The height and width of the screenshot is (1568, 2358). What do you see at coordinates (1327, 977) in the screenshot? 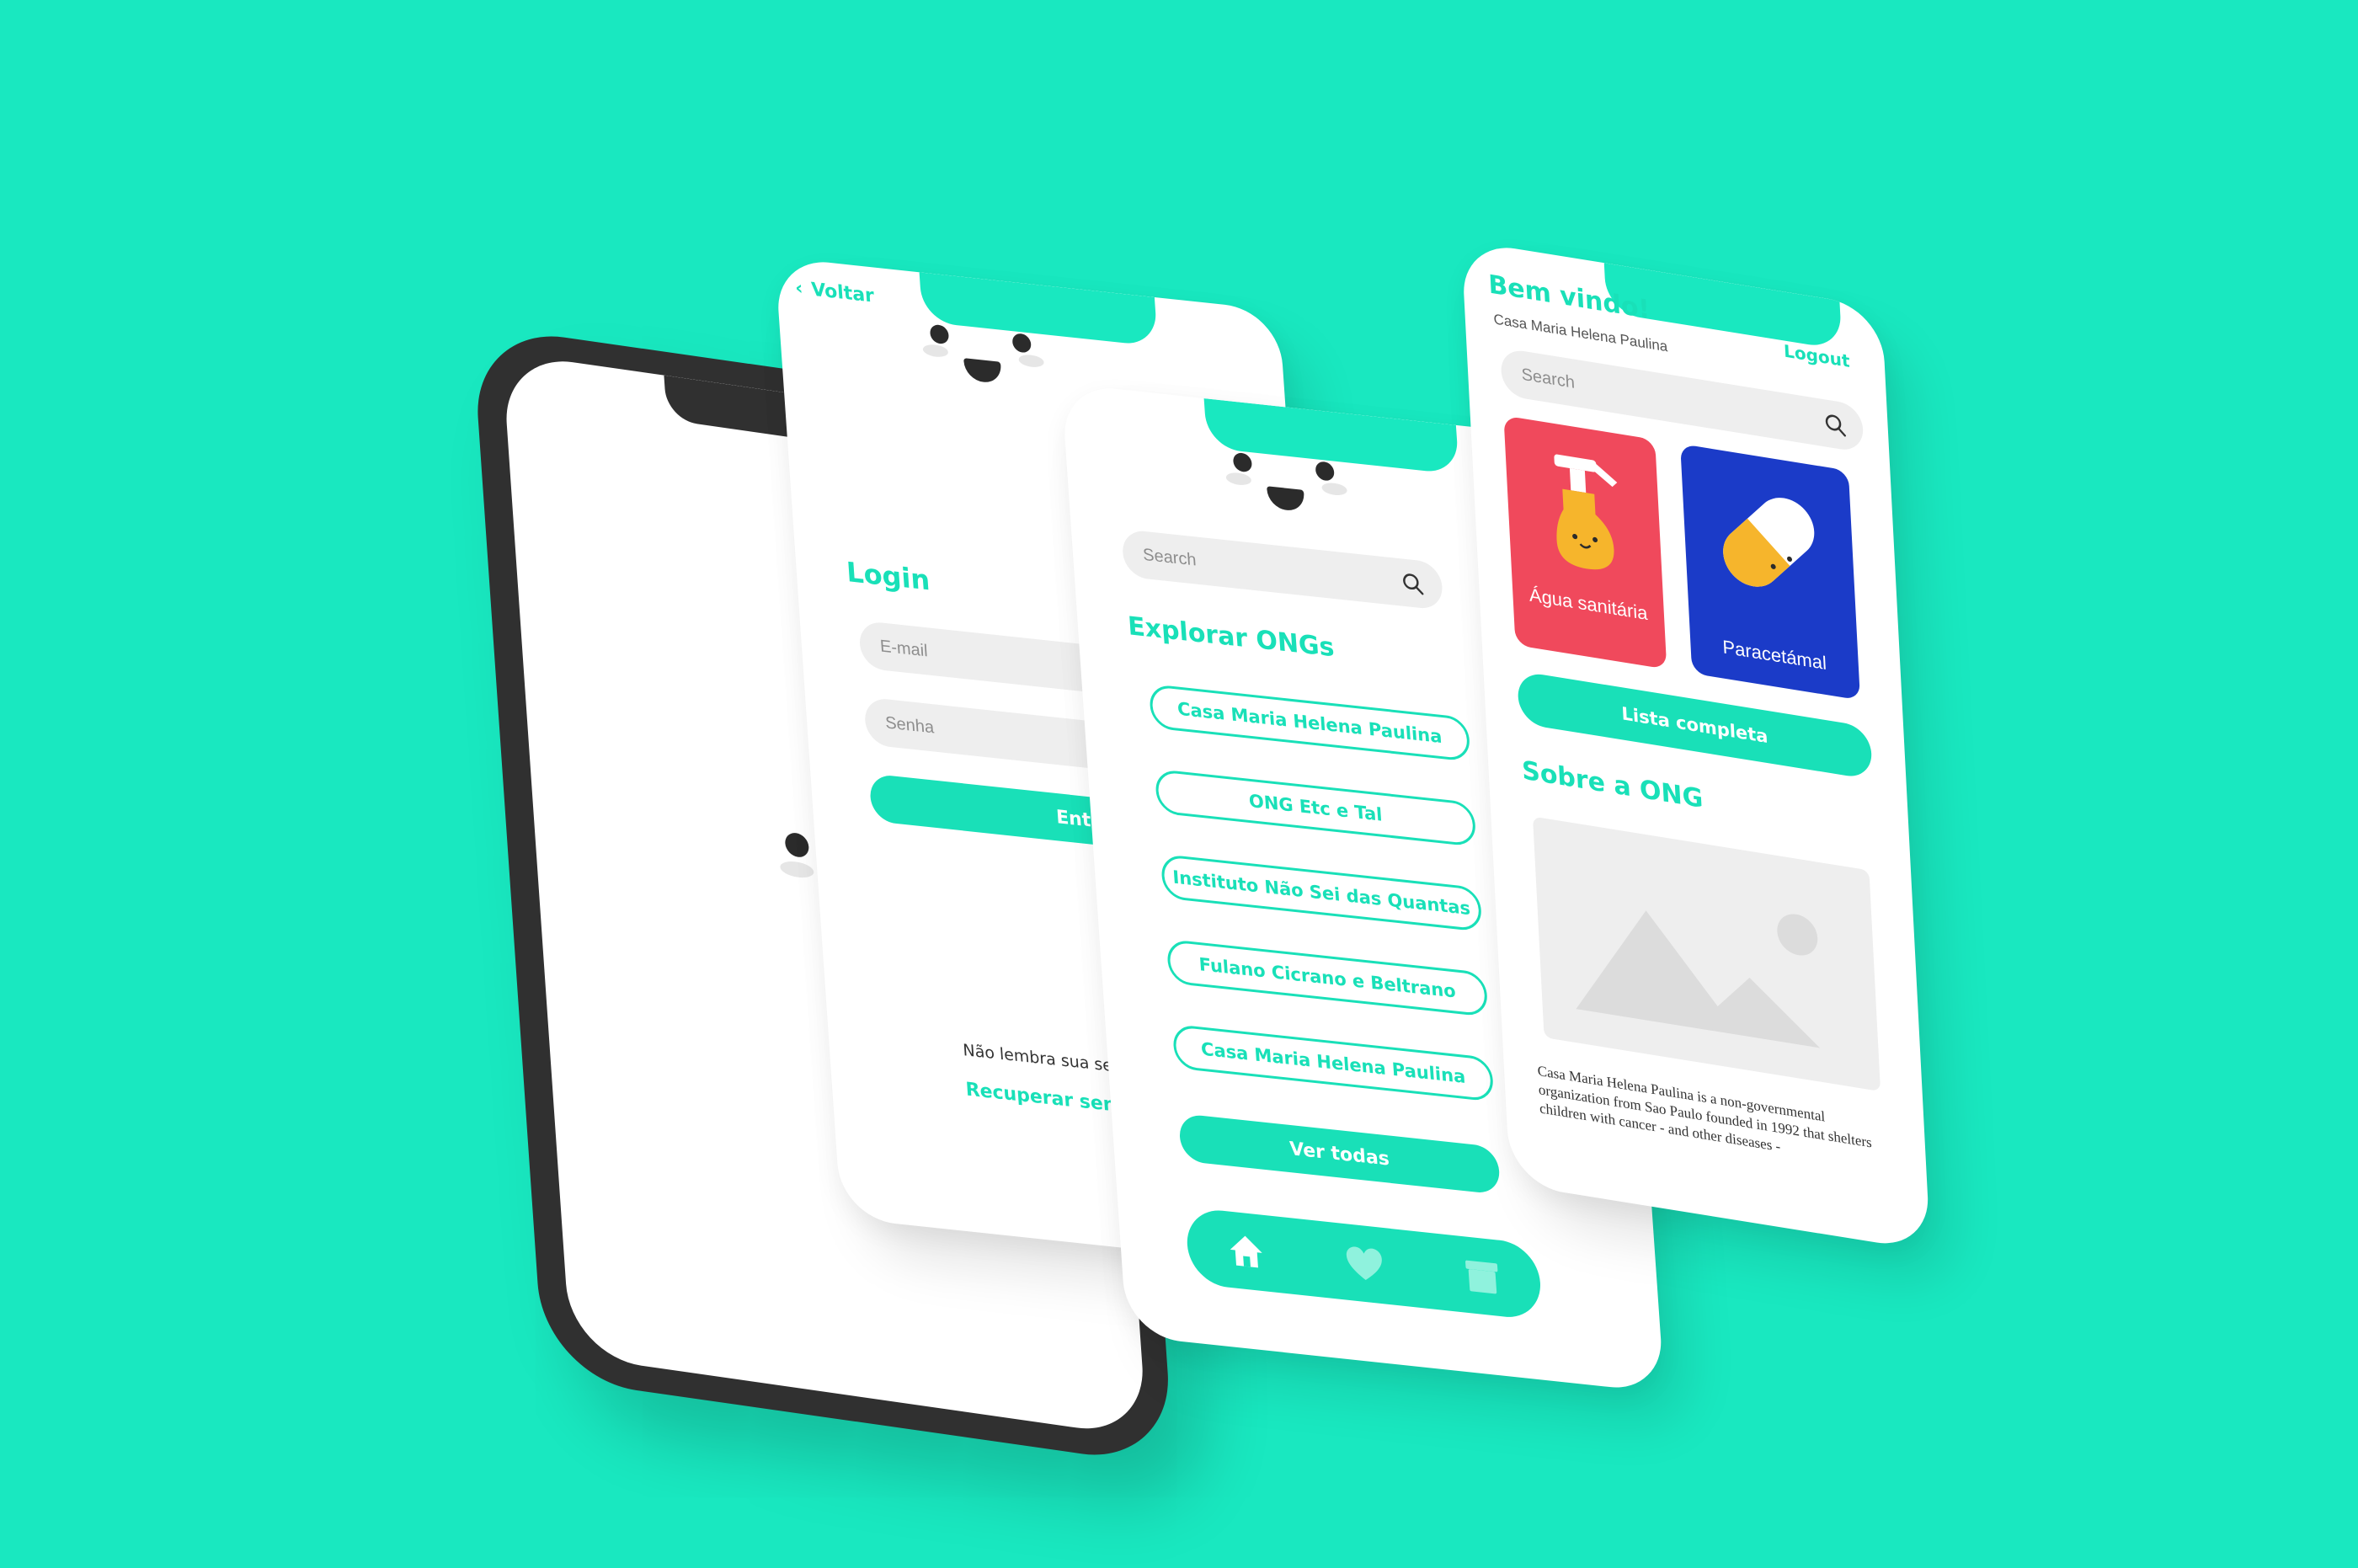
I see `ong-list-item: Fulano Cicrano e Beltrano` at bounding box center [1327, 977].